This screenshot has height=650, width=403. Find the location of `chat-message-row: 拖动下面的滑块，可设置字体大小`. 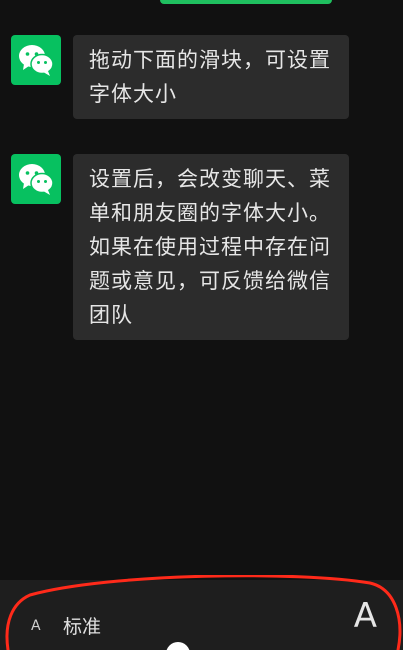

chat-message-row: 拖动下面的滑块，可设置字体大小 is located at coordinates (180, 77).